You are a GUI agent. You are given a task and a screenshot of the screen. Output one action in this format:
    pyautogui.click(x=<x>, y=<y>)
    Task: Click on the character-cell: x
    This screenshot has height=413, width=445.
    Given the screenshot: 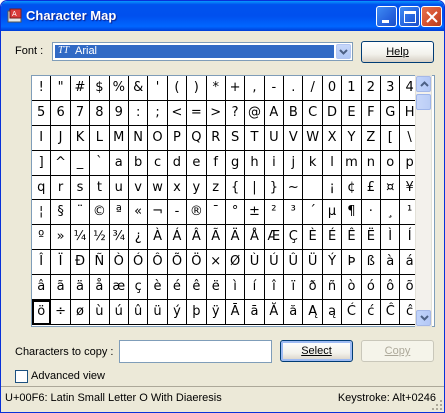 What is the action you would take?
    pyautogui.click(x=177, y=188)
    